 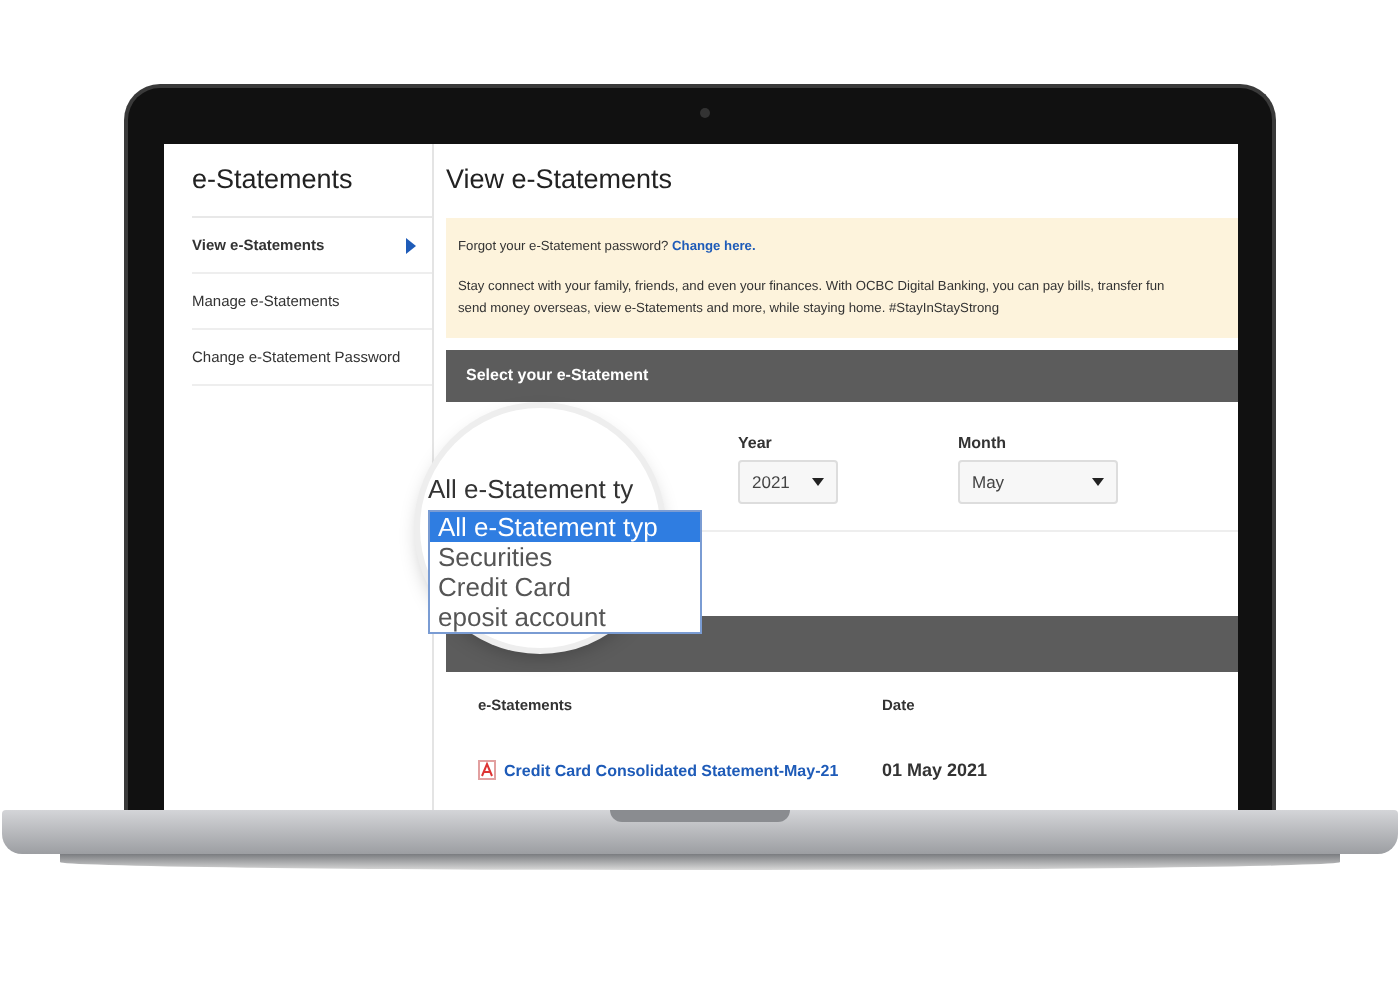 What do you see at coordinates (756, 443) in the screenshot?
I see `field-label: Year` at bounding box center [756, 443].